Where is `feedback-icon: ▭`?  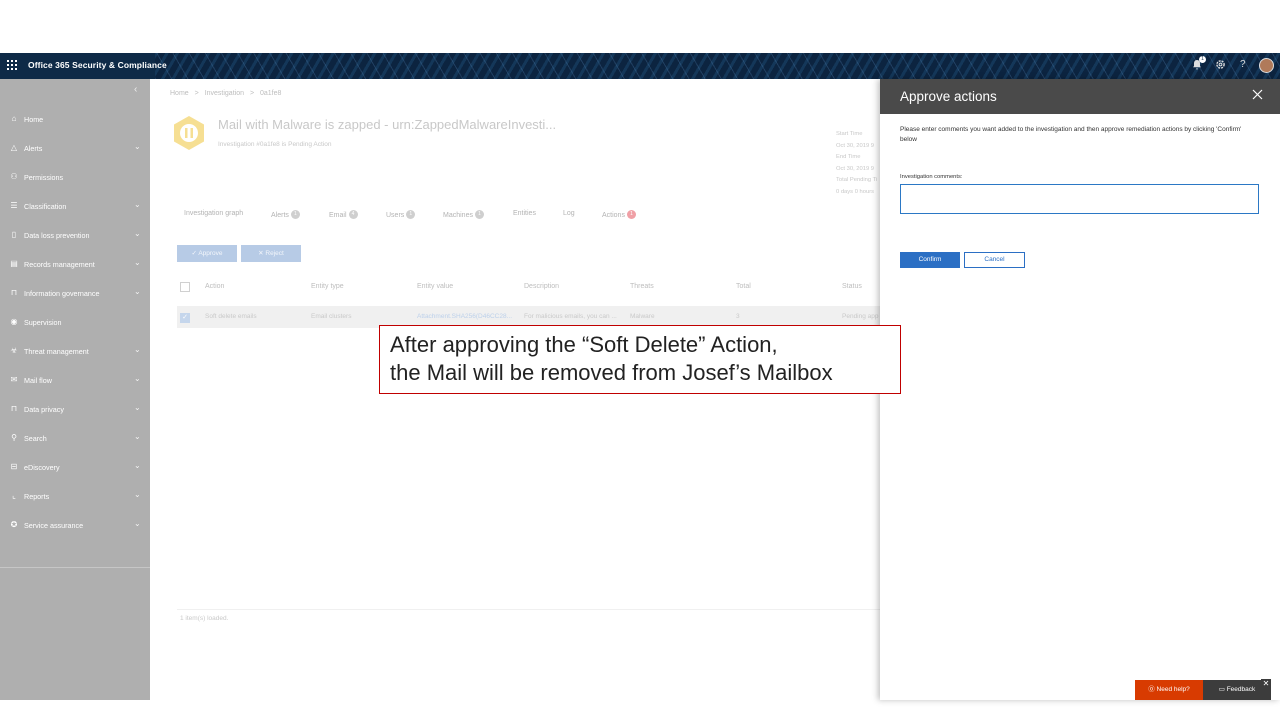 feedback-icon: ▭ is located at coordinates (1222, 689).